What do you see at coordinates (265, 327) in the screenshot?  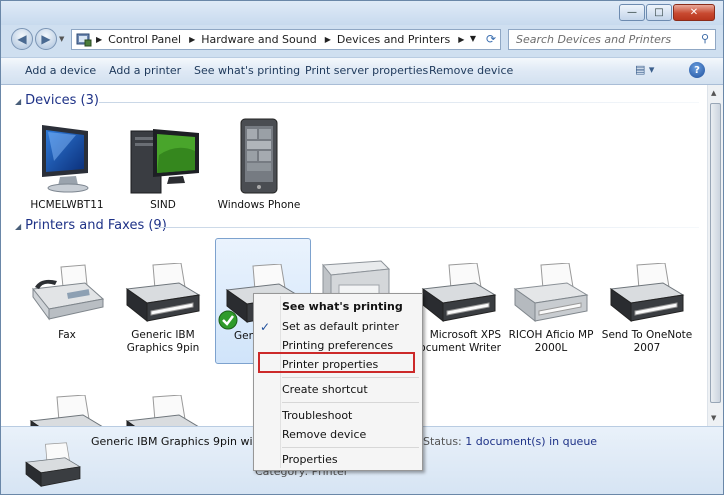 I see `check-icon: ✓` at bounding box center [265, 327].